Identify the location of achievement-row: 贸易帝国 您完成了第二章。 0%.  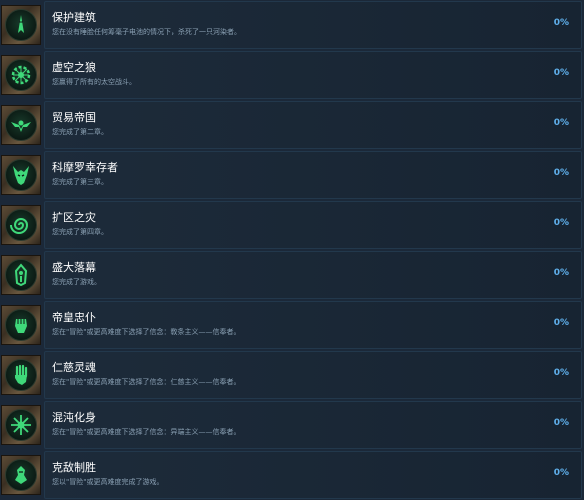
(292, 125).